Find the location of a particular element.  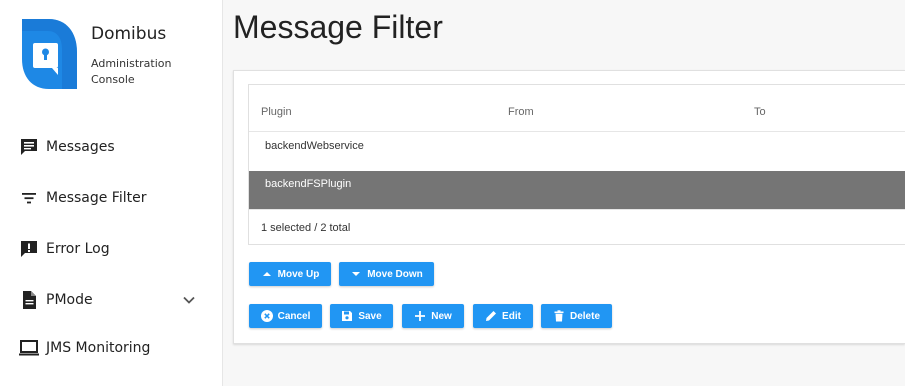

sidebar-item-label: Message Filter is located at coordinates (96, 198).